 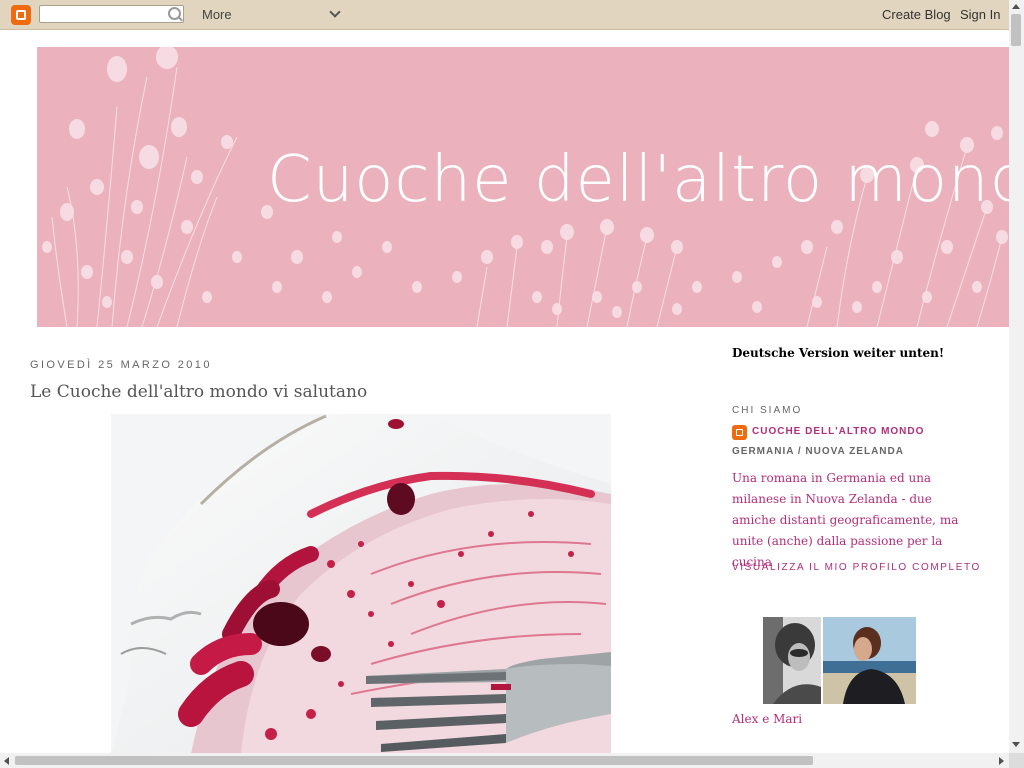 What do you see at coordinates (838, 353) in the screenshot?
I see `german-version-notice: Deutsche Version weiter unten!` at bounding box center [838, 353].